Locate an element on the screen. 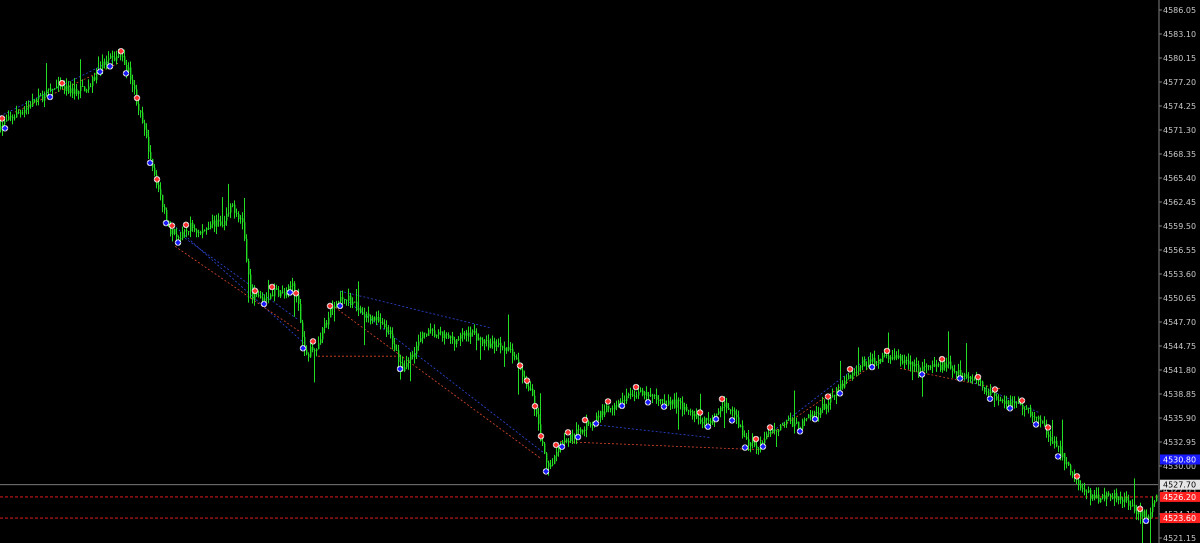  tick-label: 4559.50 is located at coordinates (1179, 226).